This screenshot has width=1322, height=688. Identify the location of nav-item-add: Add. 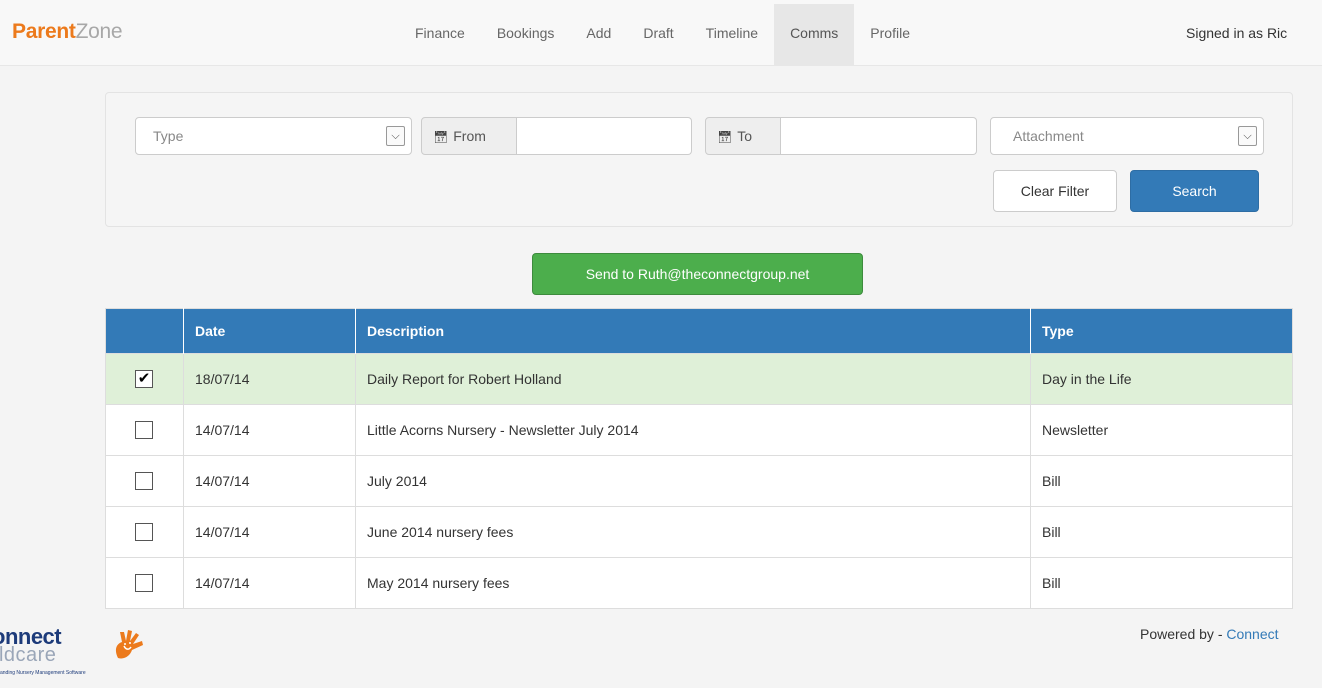
(598, 35).